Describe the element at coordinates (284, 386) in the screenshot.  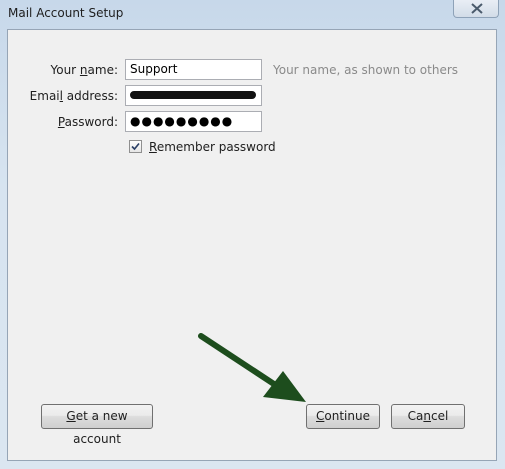
I see `annotation-arrow-head` at that location.